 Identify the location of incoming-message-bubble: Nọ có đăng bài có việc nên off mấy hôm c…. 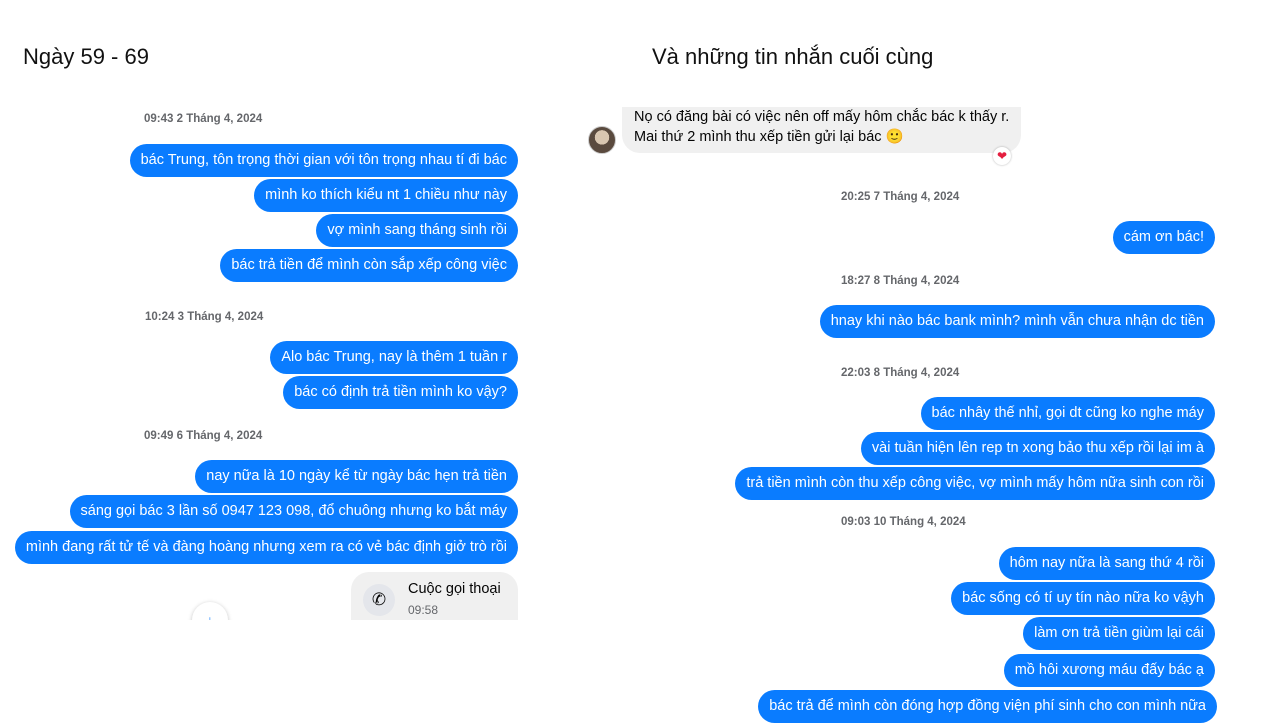
(822, 130).